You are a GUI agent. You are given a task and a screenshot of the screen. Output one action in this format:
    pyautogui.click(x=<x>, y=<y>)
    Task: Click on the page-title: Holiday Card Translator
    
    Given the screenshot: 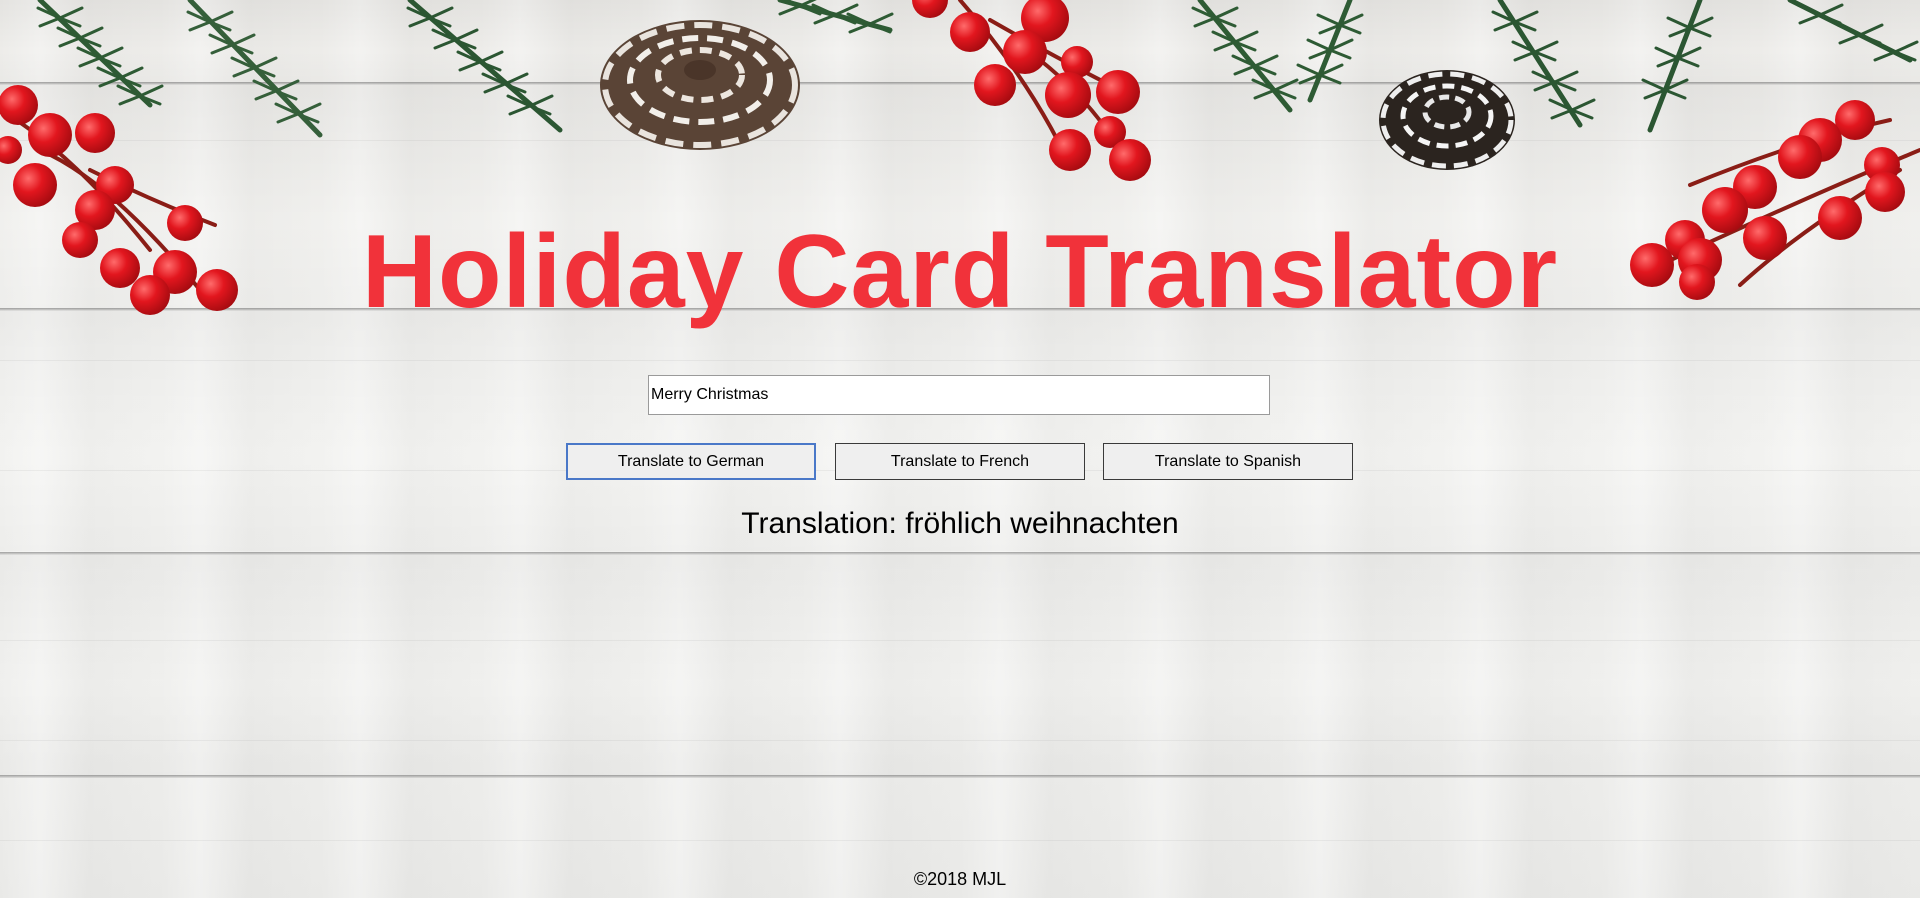 What is the action you would take?
    pyautogui.click(x=960, y=272)
    